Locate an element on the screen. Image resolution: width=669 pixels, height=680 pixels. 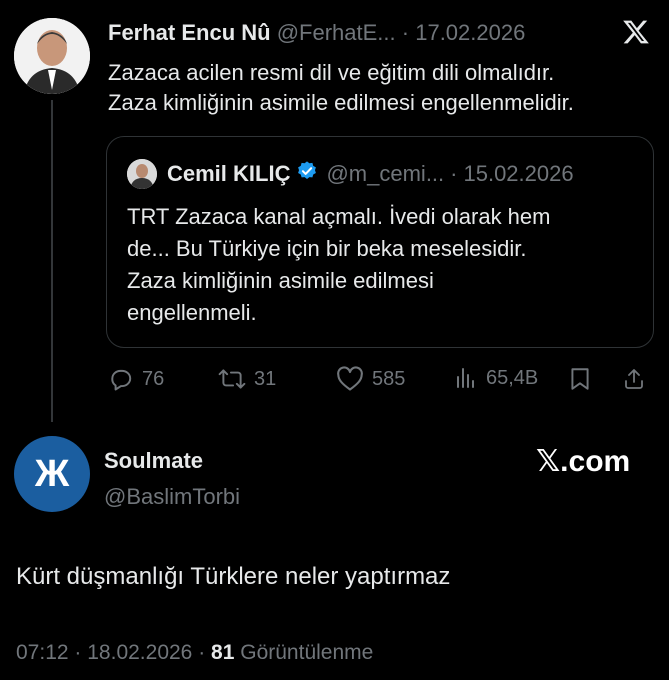
reply-time: 07:12 is located at coordinates (42, 652).